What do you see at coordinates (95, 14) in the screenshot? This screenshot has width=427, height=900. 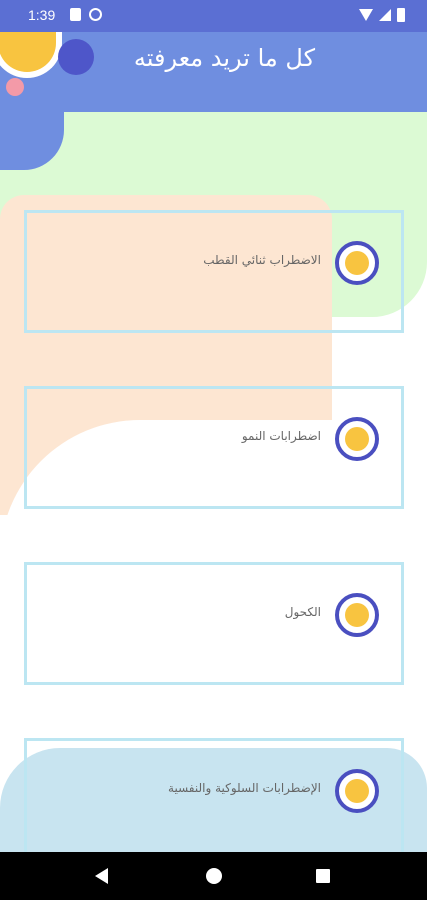 I see `no-tracking-icon` at bounding box center [95, 14].